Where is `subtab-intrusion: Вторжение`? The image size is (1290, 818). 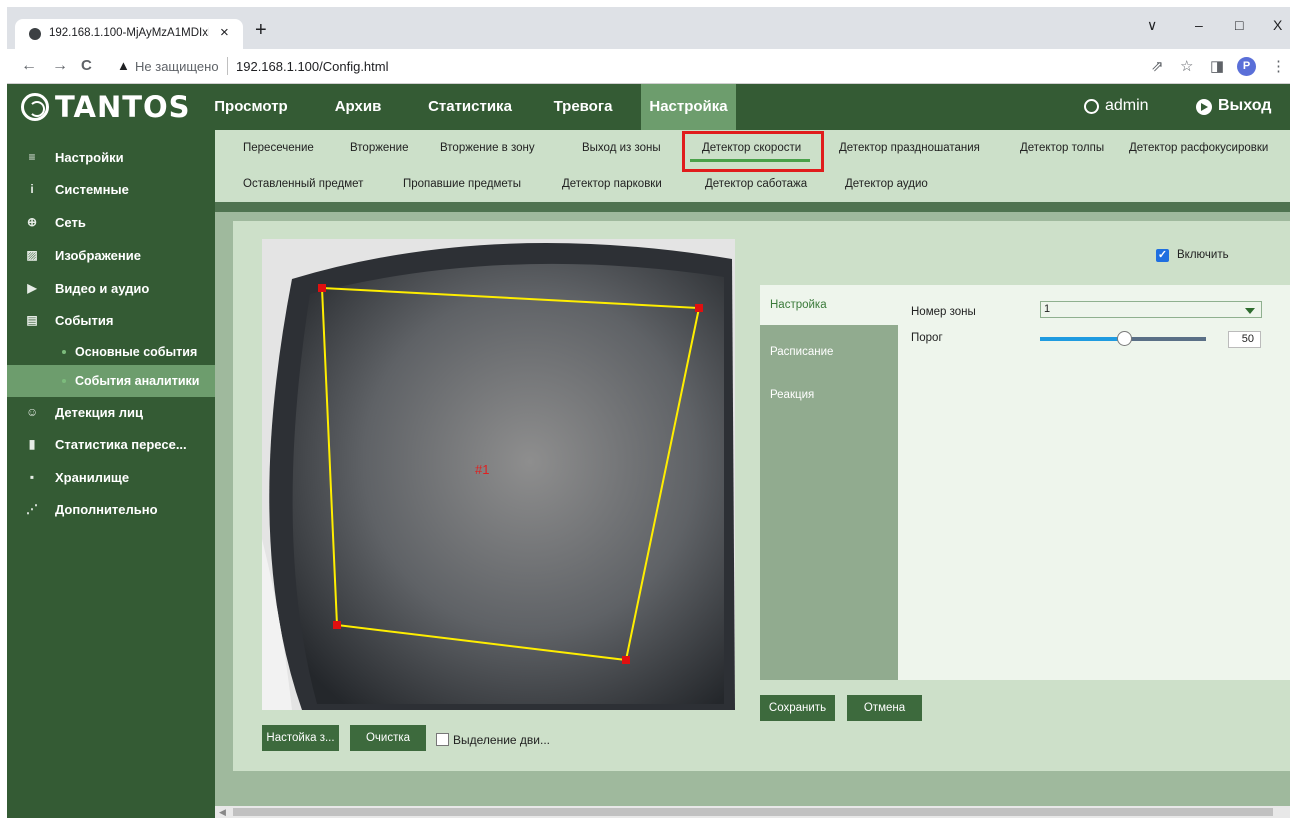
subtab-intrusion: Вторжение is located at coordinates (379, 148).